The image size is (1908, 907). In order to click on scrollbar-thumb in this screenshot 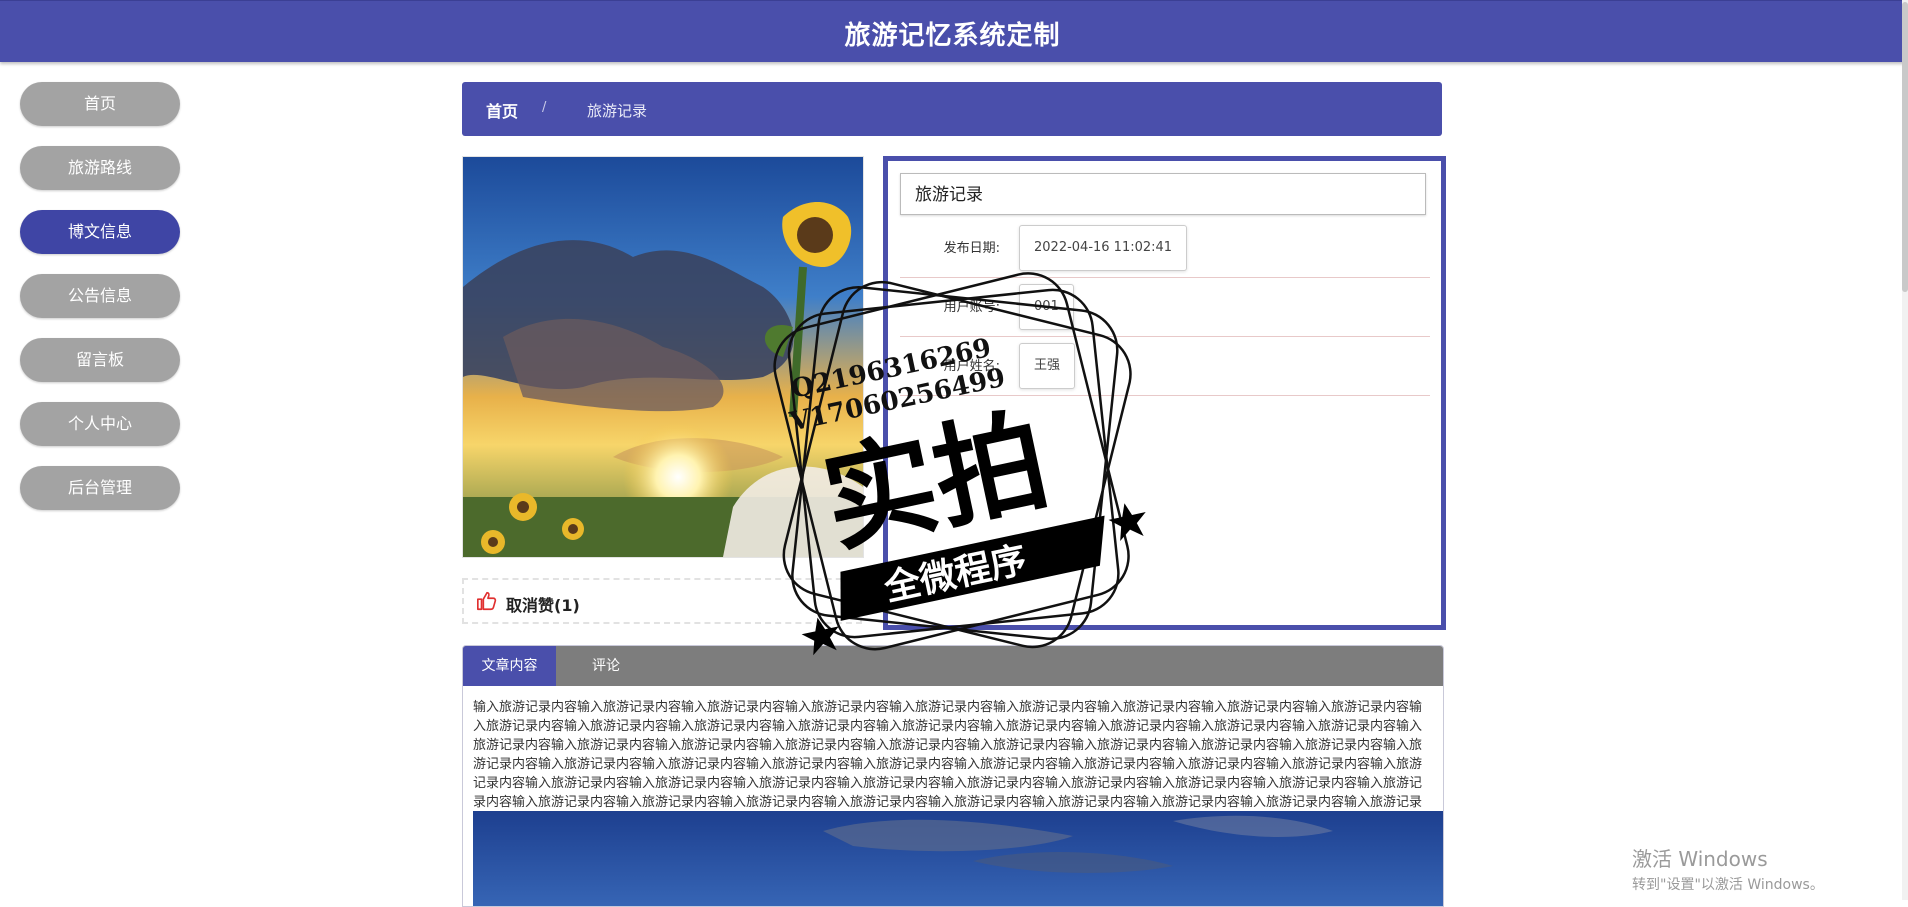, I will do `click(1905, 147)`.